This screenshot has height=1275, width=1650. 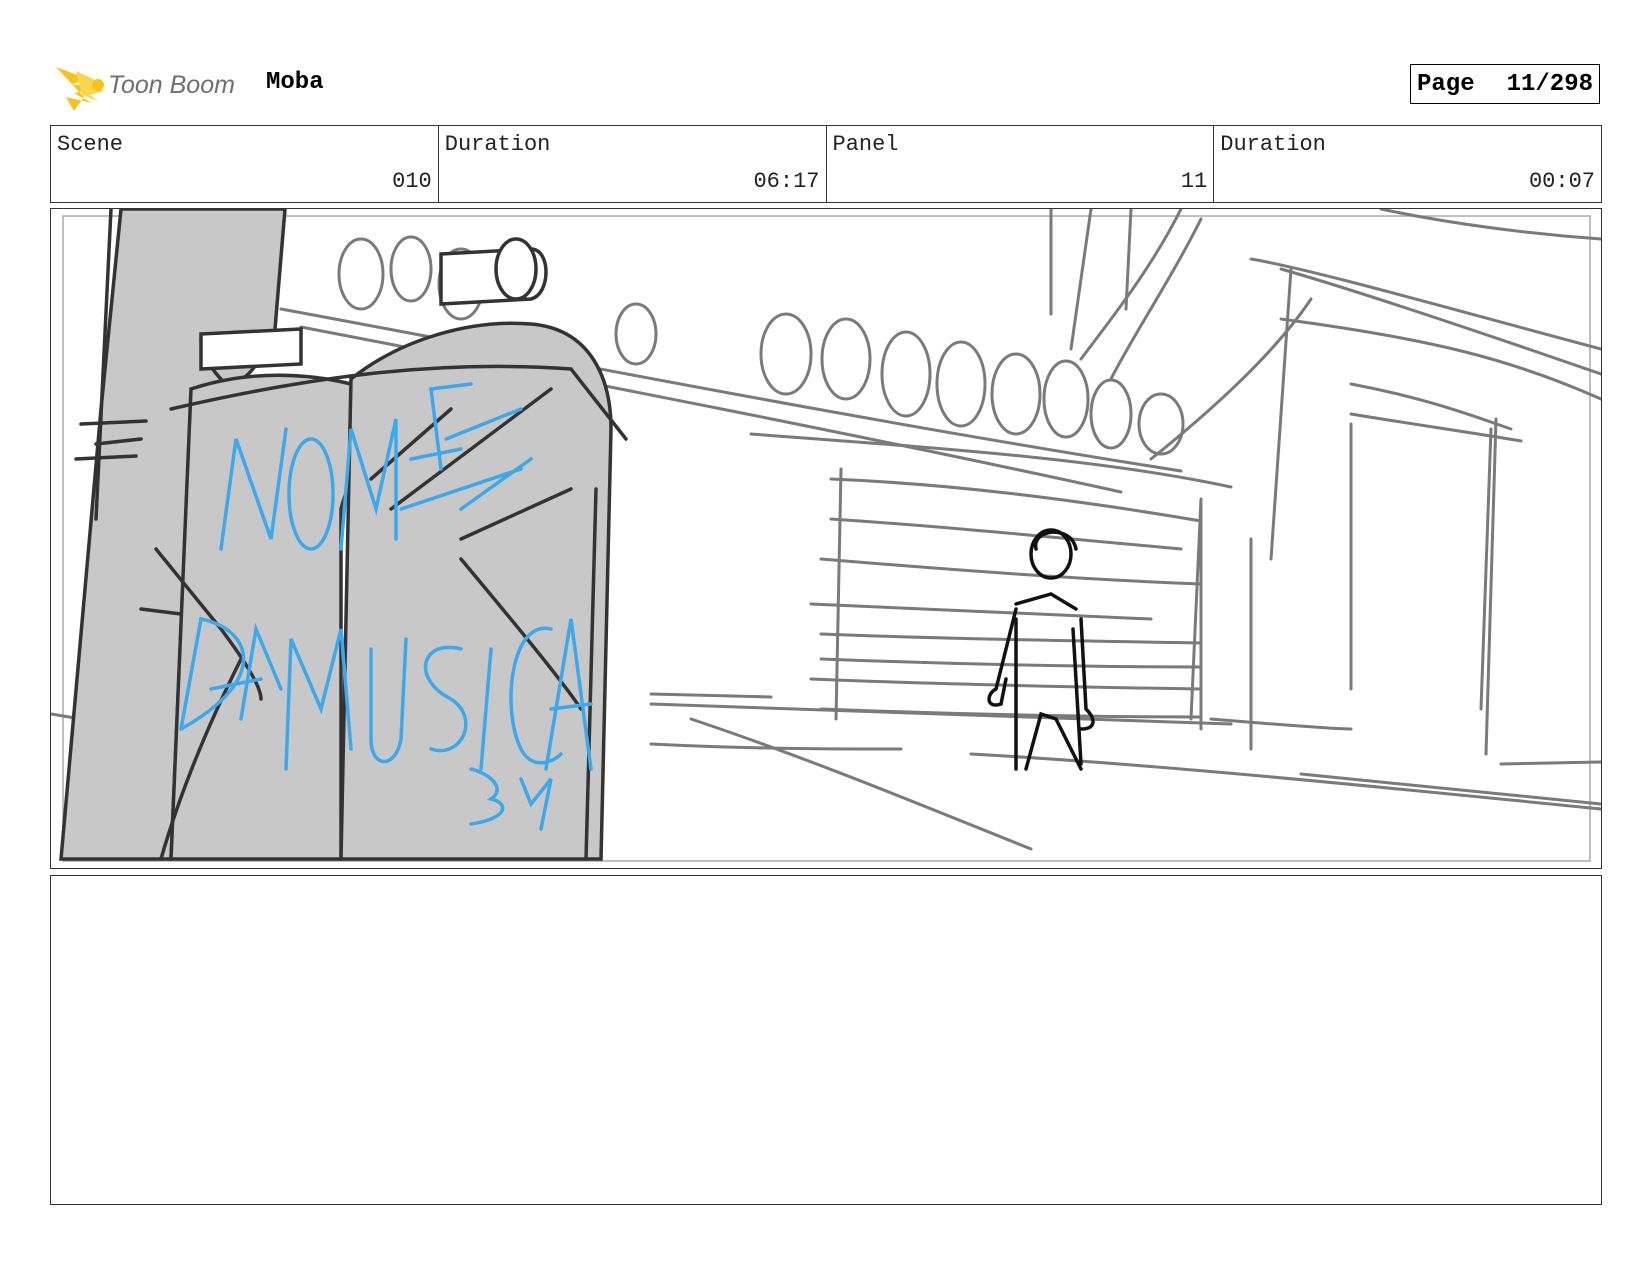 I want to click on starburst-icon, so click(x=80, y=89).